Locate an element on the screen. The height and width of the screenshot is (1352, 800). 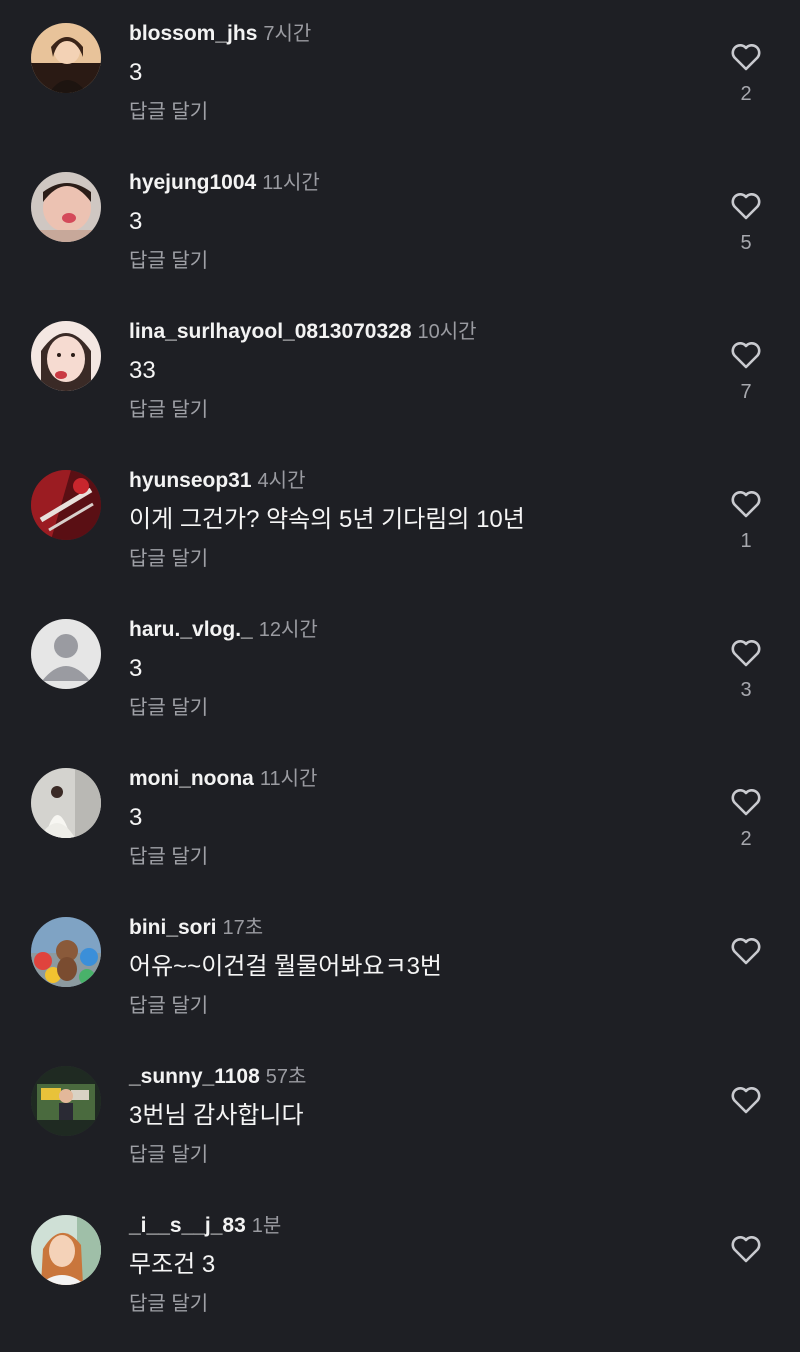
like-button: 3 is located at coordinates (746, 678).